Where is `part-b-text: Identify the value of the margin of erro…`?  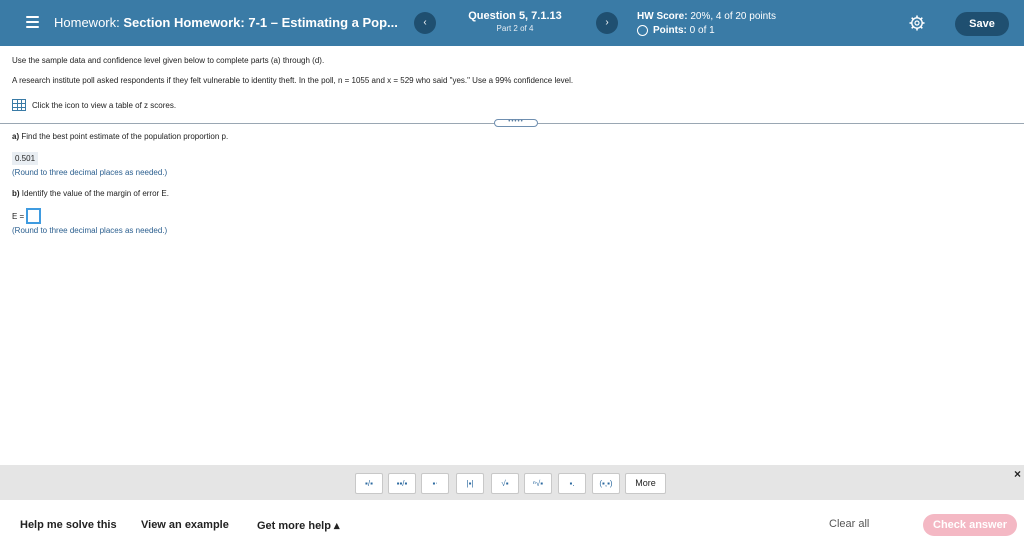 part-b-text: Identify the value of the margin of erro… is located at coordinates (95, 193).